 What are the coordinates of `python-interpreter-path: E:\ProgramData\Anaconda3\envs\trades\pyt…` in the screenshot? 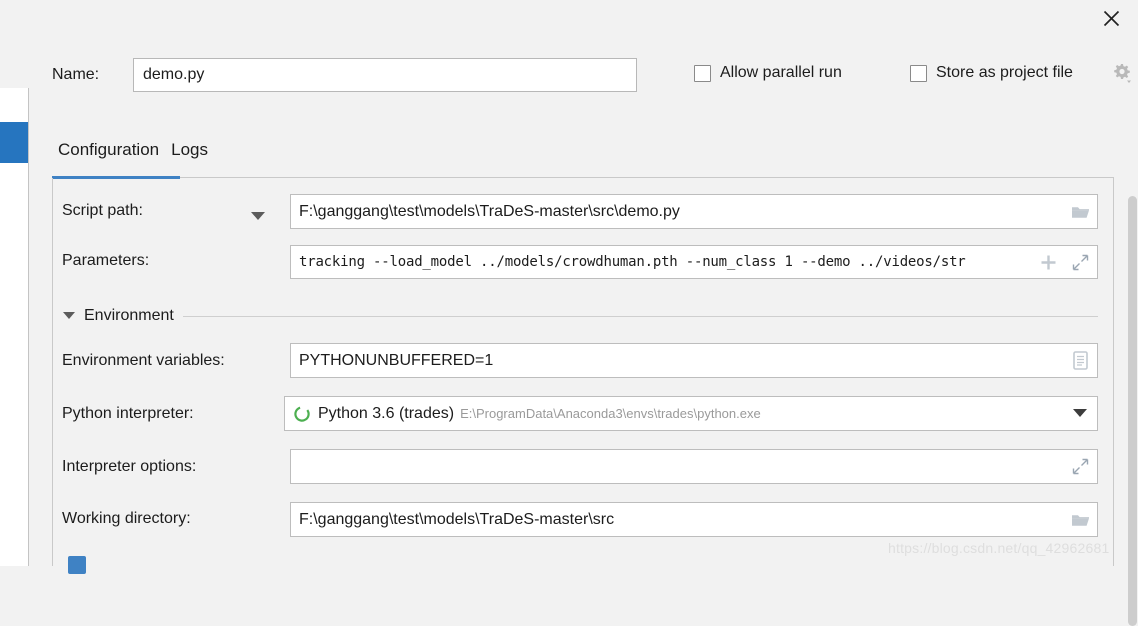 It's located at (610, 413).